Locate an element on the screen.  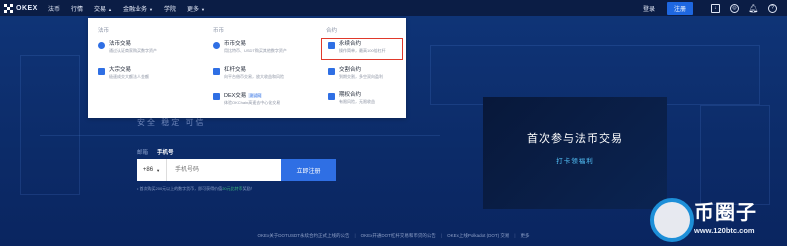
nav-more: 更多 ▼ is located at coordinates (196, 8).